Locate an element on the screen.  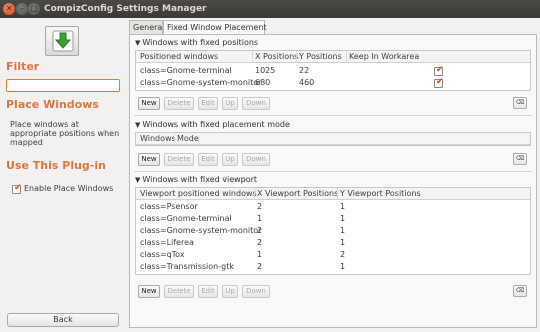
table-row: class=Psensor 2 1 is located at coordinates (333, 207).